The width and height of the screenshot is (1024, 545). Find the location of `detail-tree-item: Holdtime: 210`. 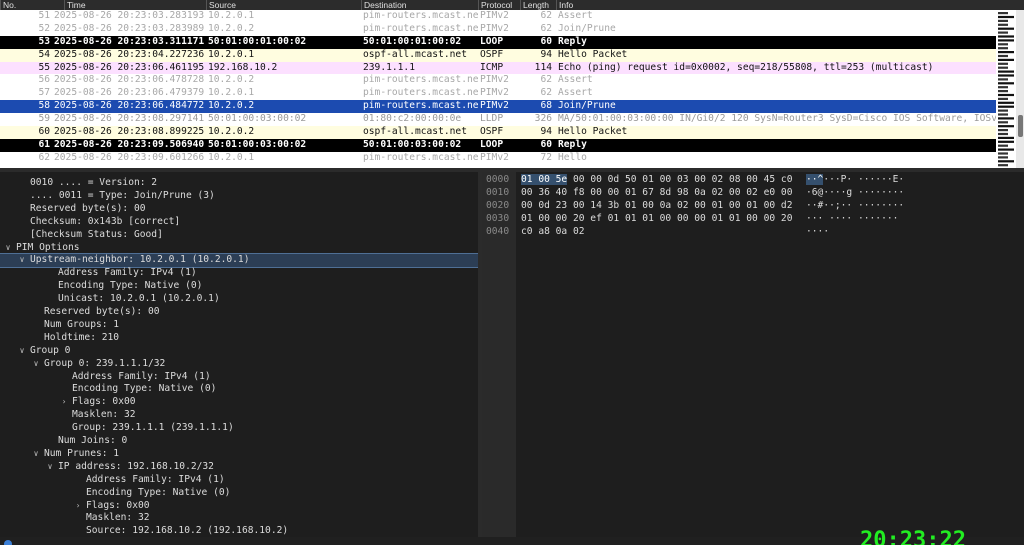

detail-tree-item: Holdtime: 210 is located at coordinates (239, 338).